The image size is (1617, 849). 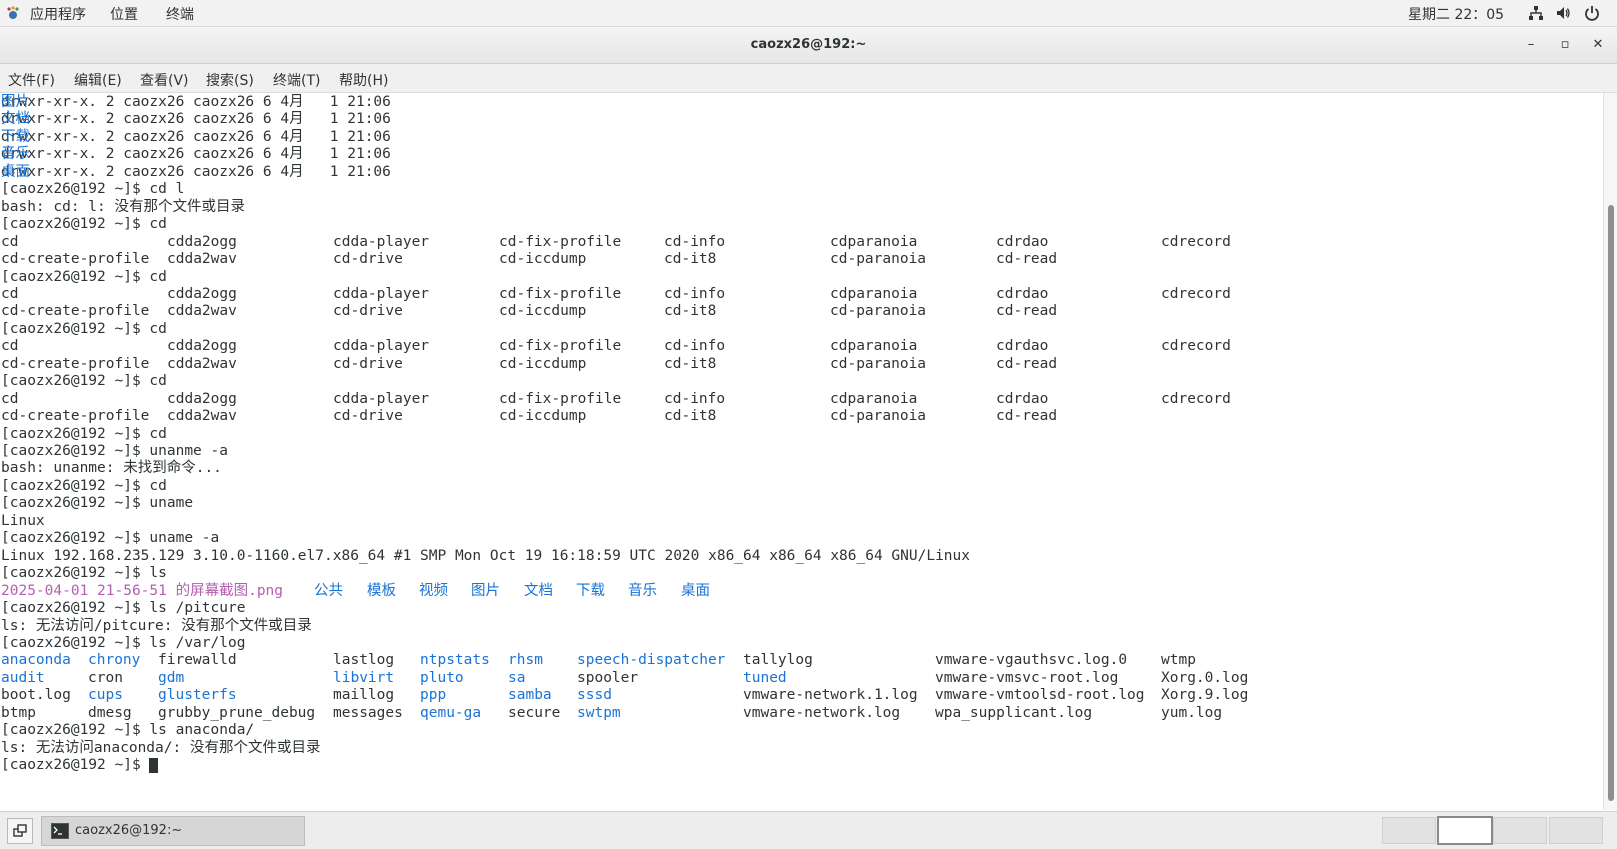 What do you see at coordinates (765, 677) in the screenshot?
I see `terminal-text: tuned` at bounding box center [765, 677].